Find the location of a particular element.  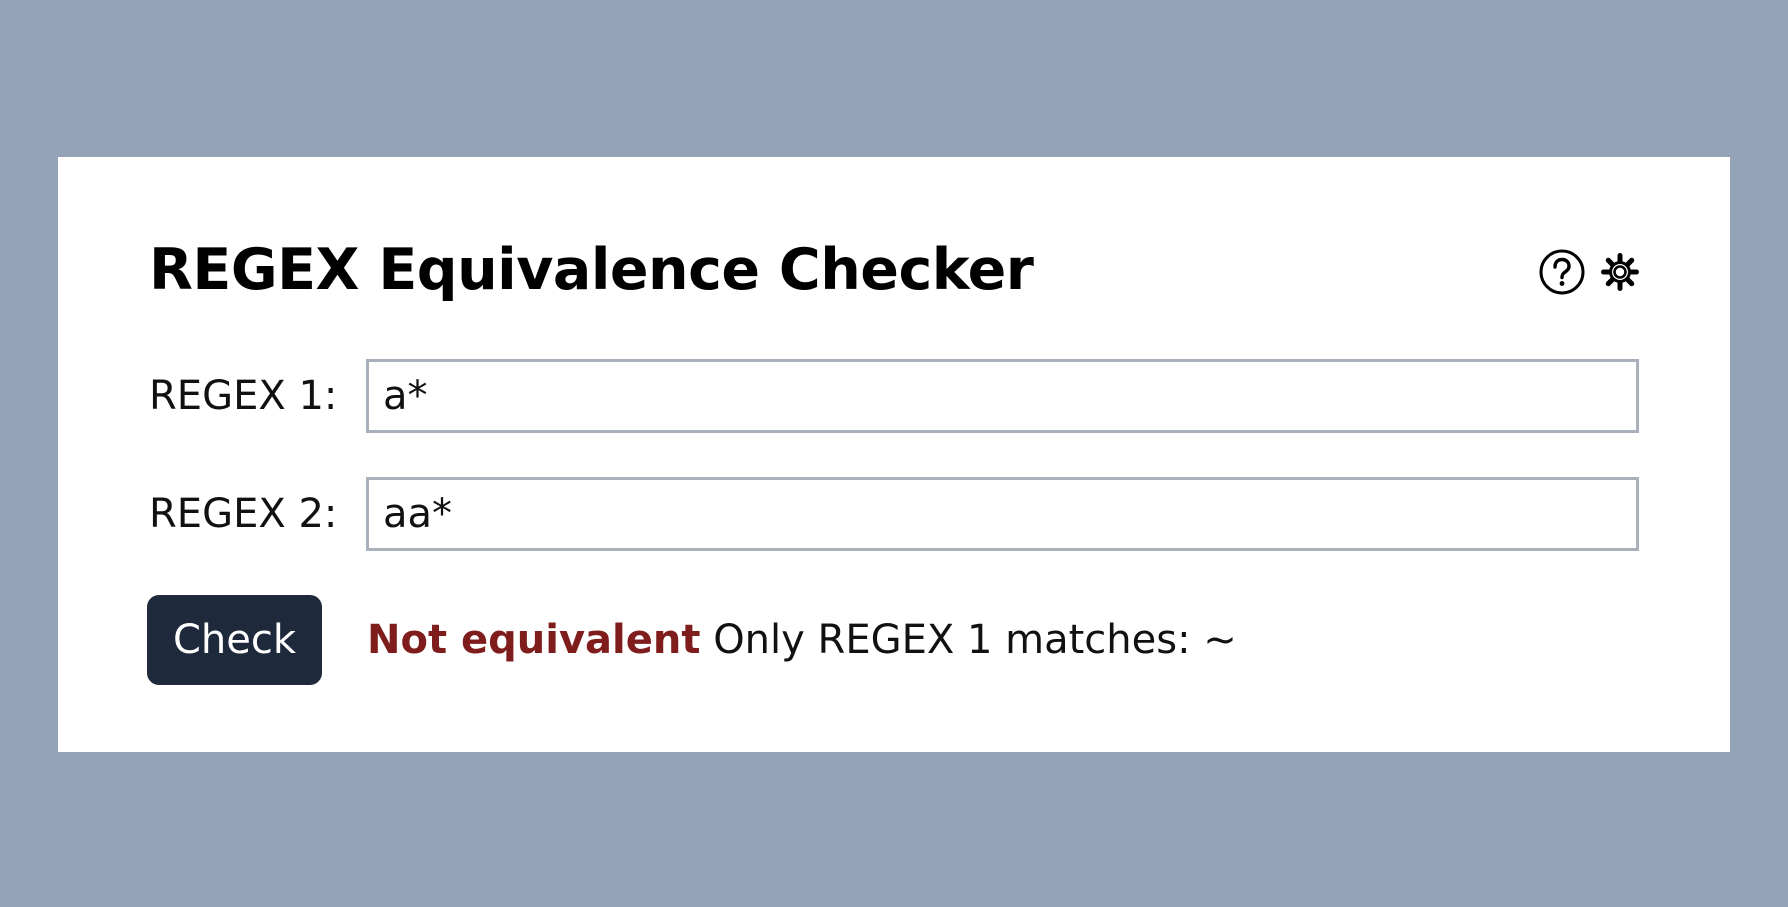

regex1-row: REGEX 1: is located at coordinates (894, 396).